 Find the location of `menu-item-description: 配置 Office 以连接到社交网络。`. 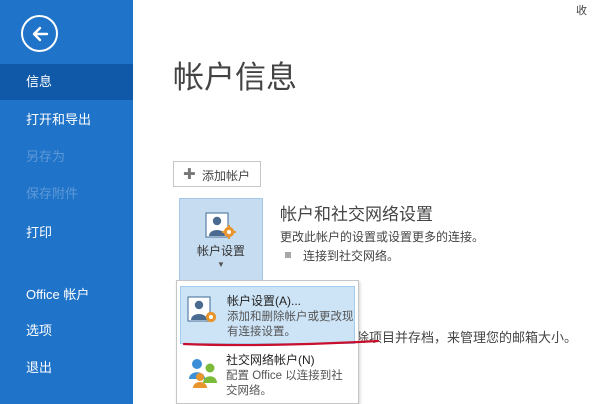

menu-item-description: 配置 Office 以连接到社交网络。 is located at coordinates (284, 383).